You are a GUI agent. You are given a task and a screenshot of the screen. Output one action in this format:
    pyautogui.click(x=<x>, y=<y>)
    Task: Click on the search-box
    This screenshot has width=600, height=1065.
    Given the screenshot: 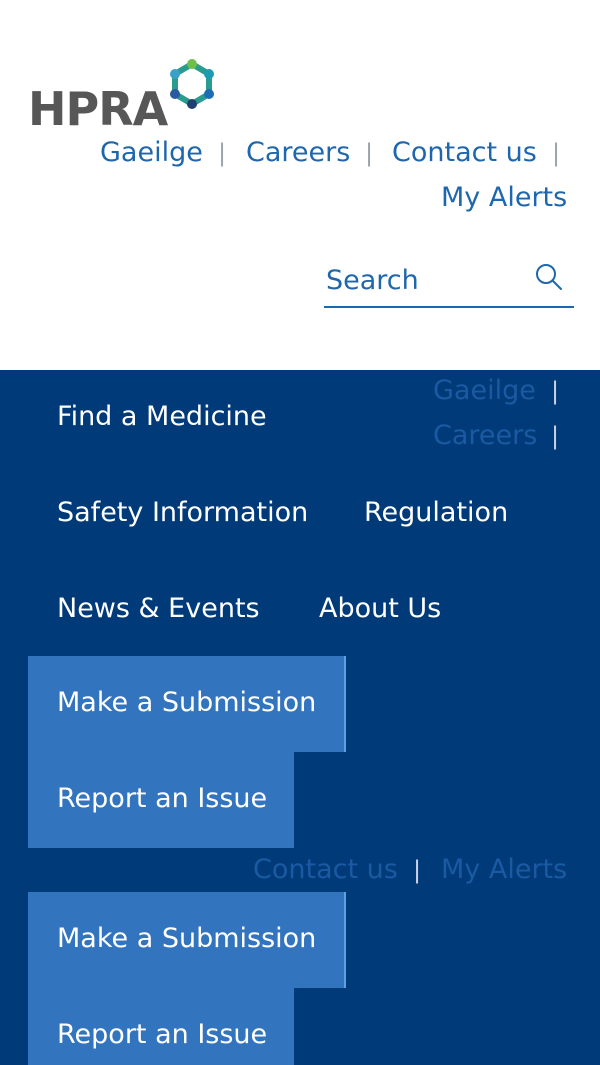 What is the action you would take?
    pyautogui.click(x=449, y=281)
    